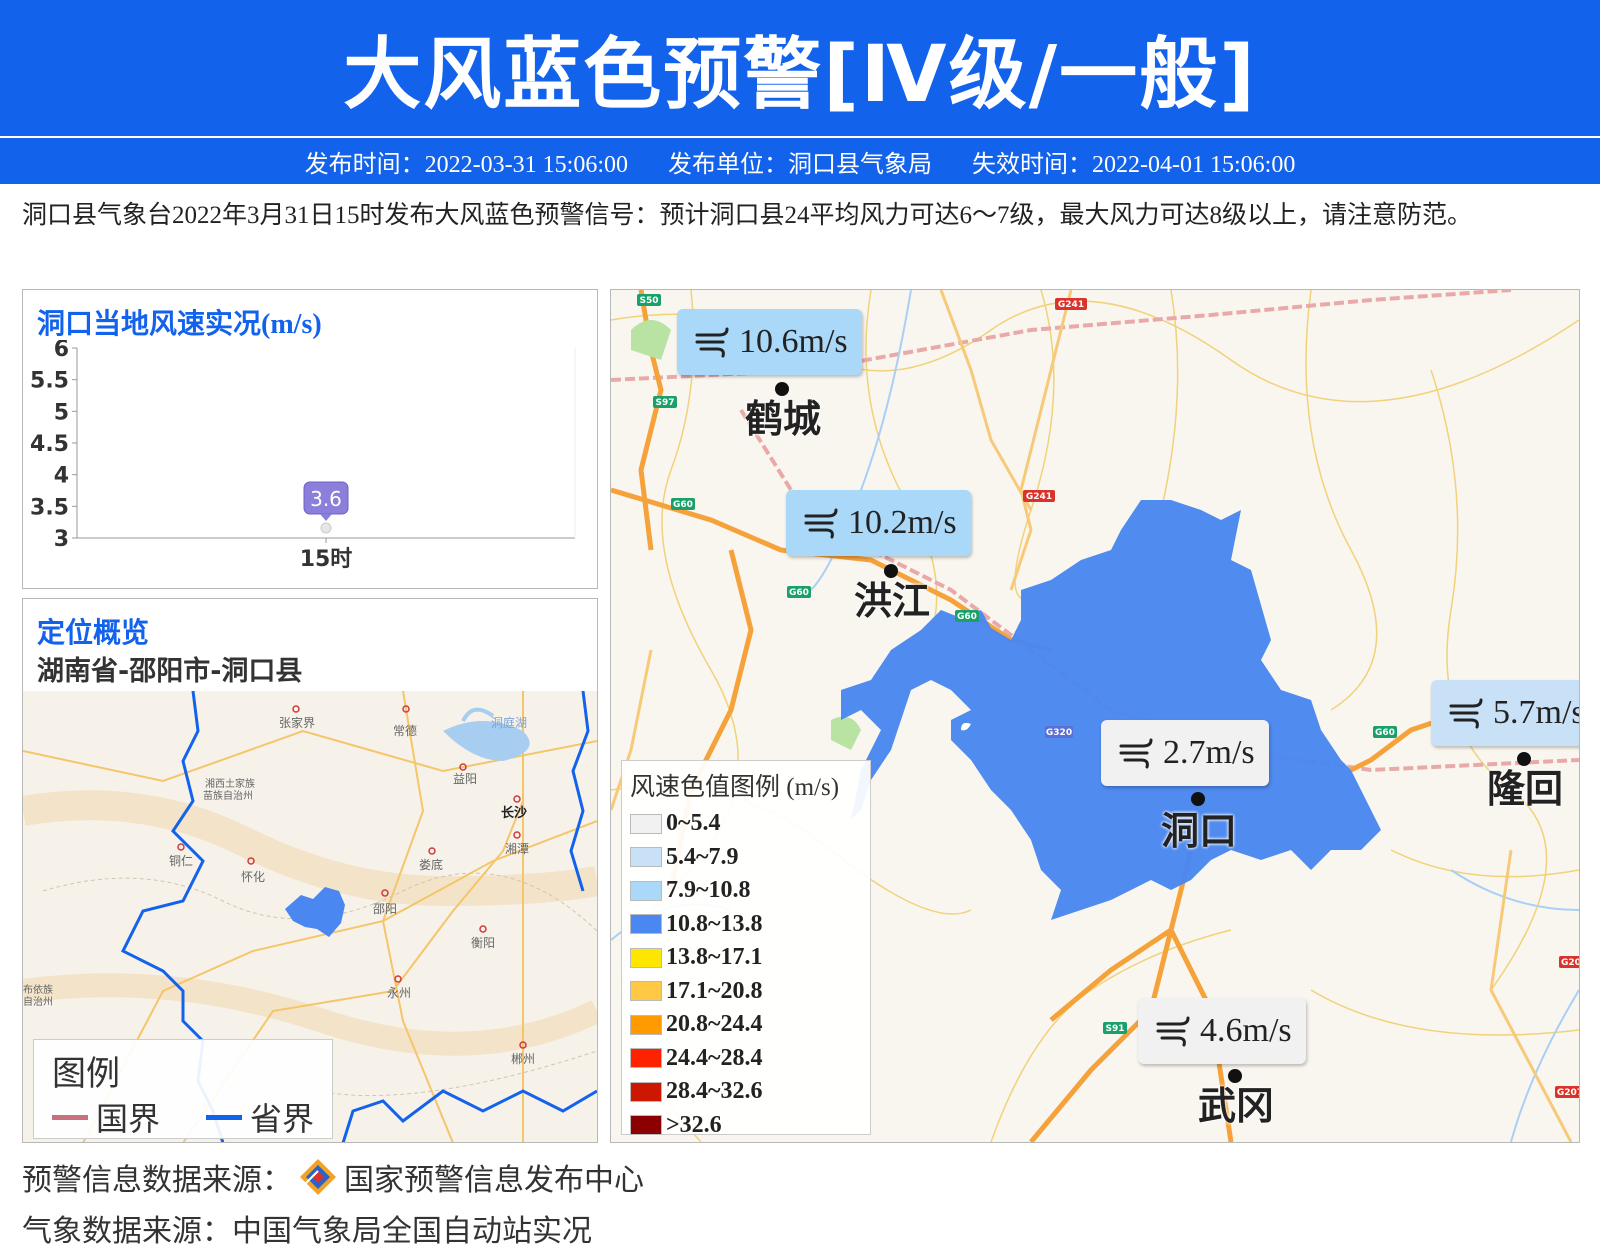 The height and width of the screenshot is (1256, 1600). What do you see at coordinates (746, 824) in the screenshot?
I see `color-legend-item: 0~5.4` at bounding box center [746, 824].